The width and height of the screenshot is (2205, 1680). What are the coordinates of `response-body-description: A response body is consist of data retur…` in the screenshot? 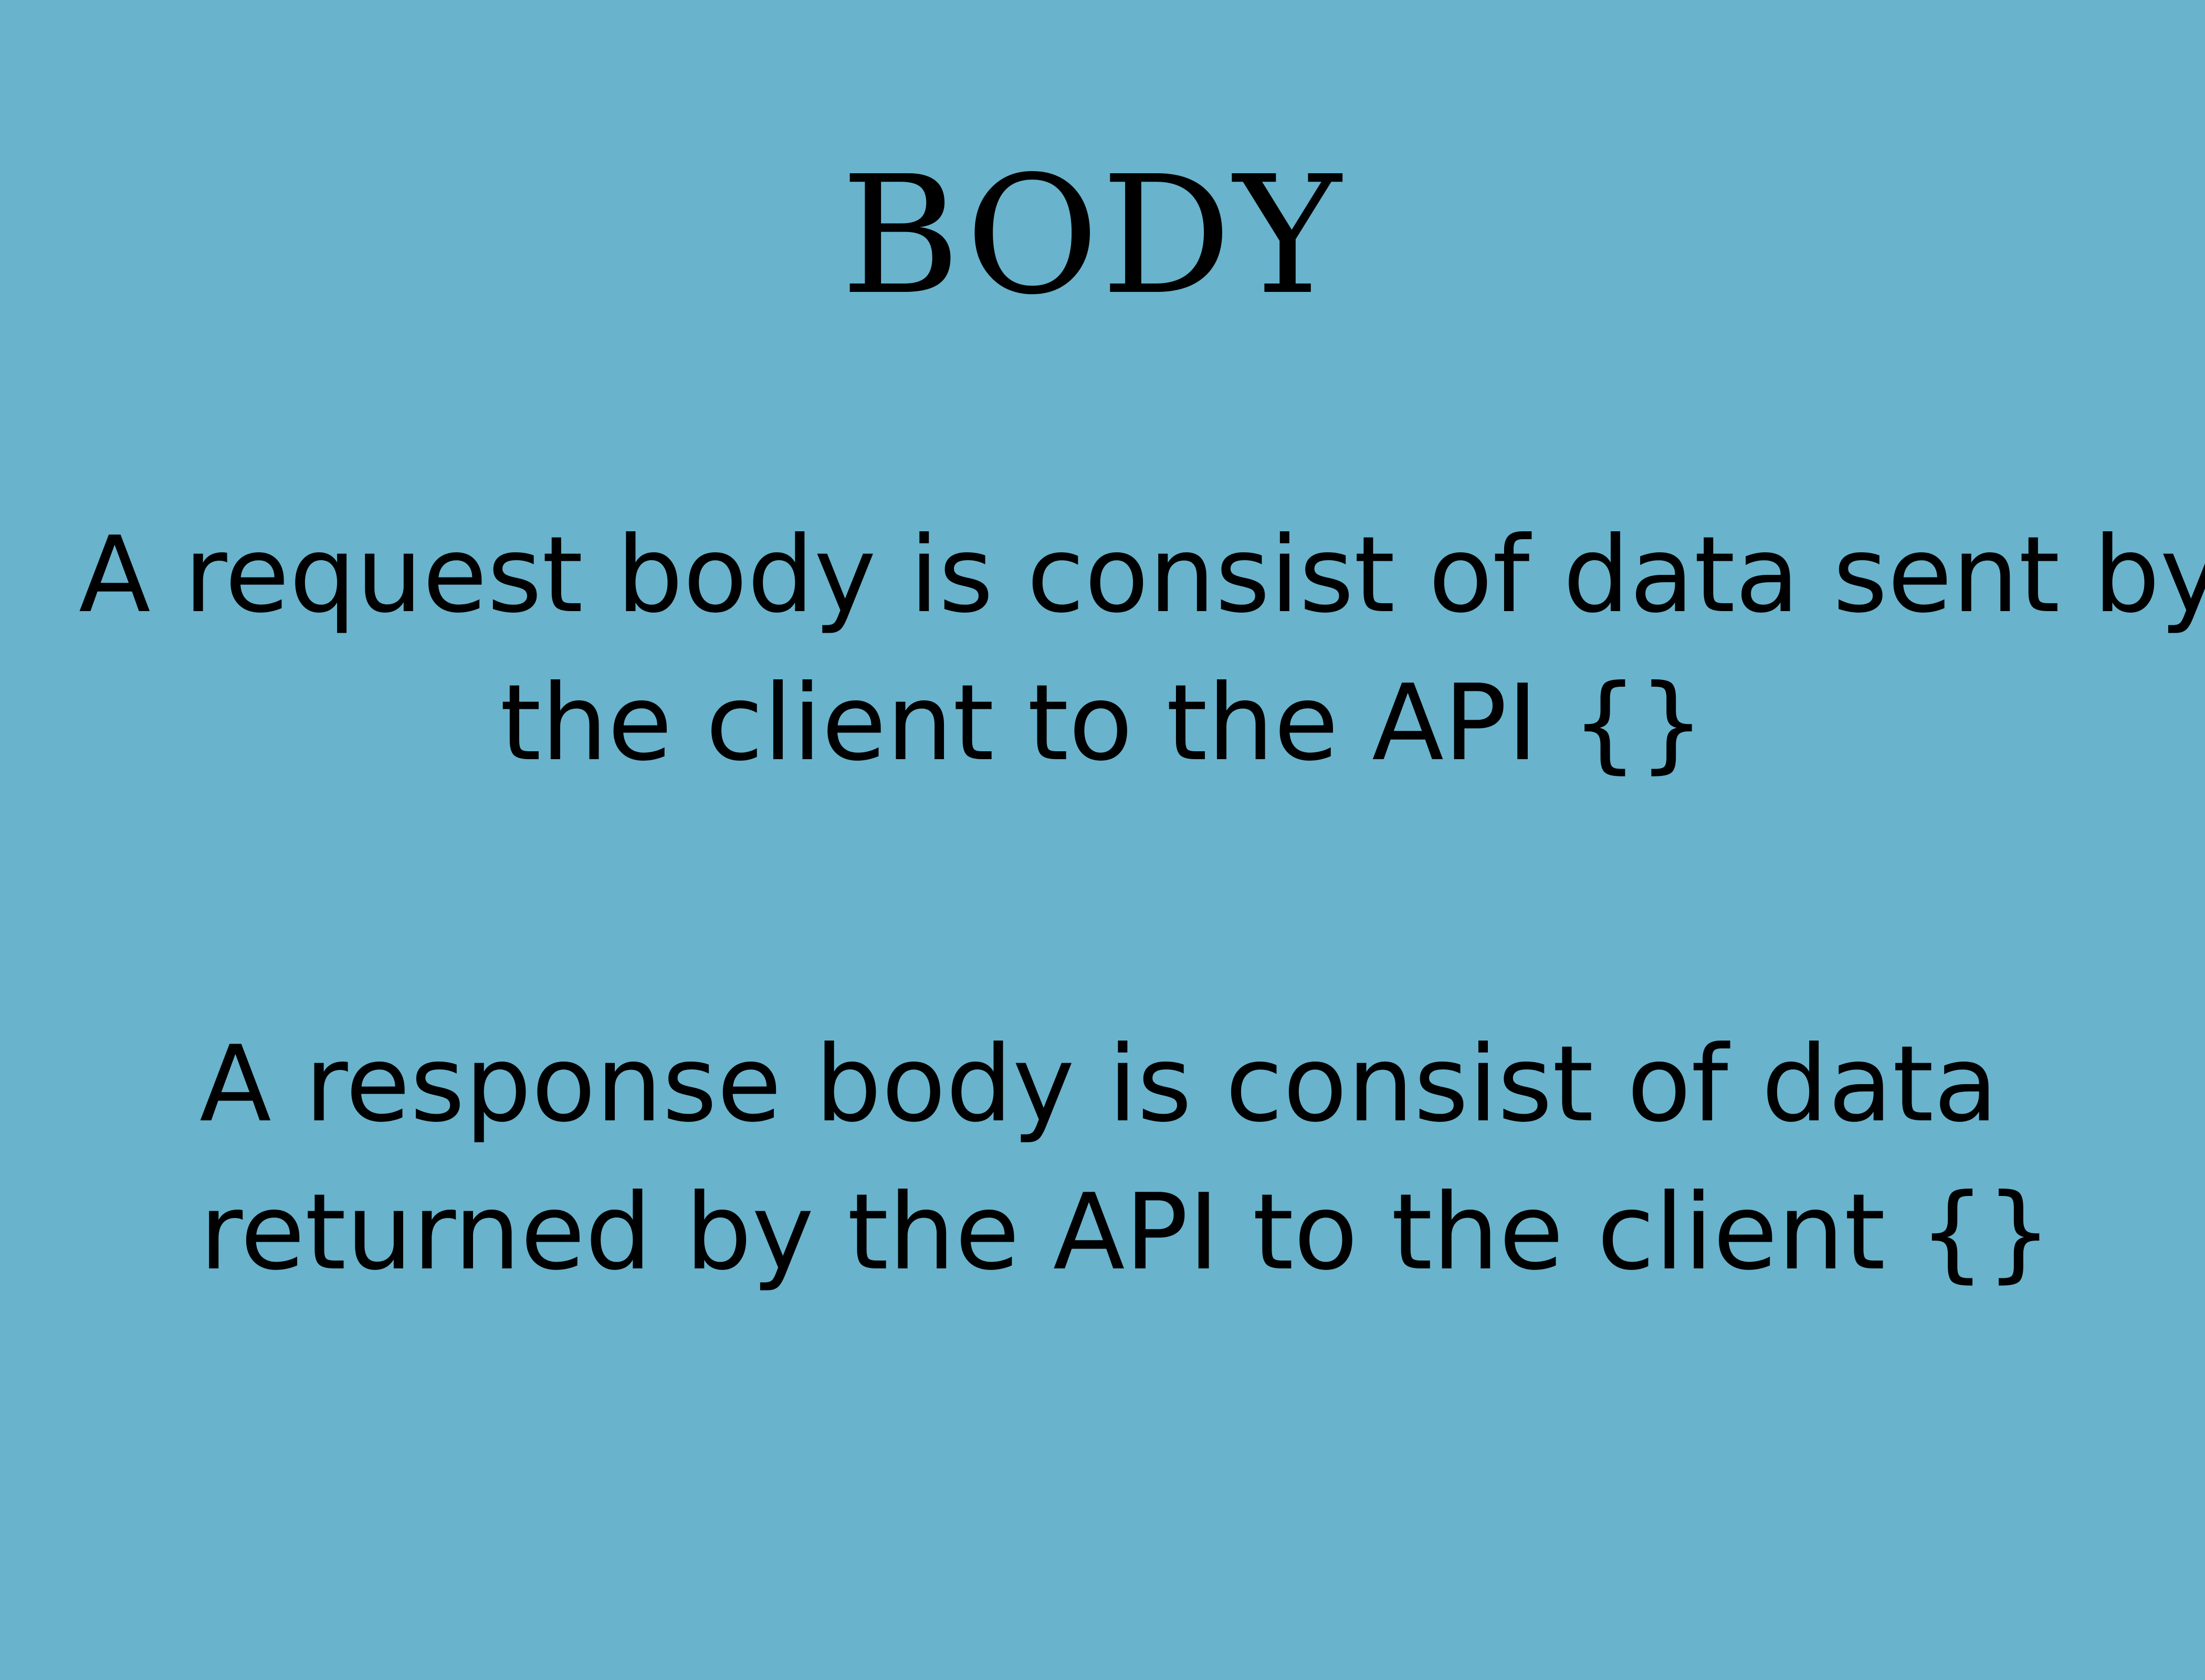 It's located at (1126, 1159).